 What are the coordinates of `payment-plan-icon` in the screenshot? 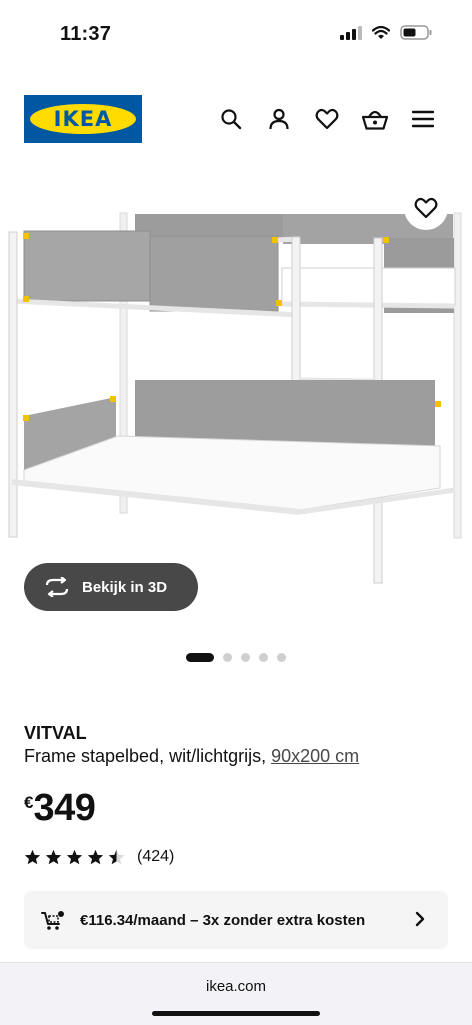 It's located at (53, 920).